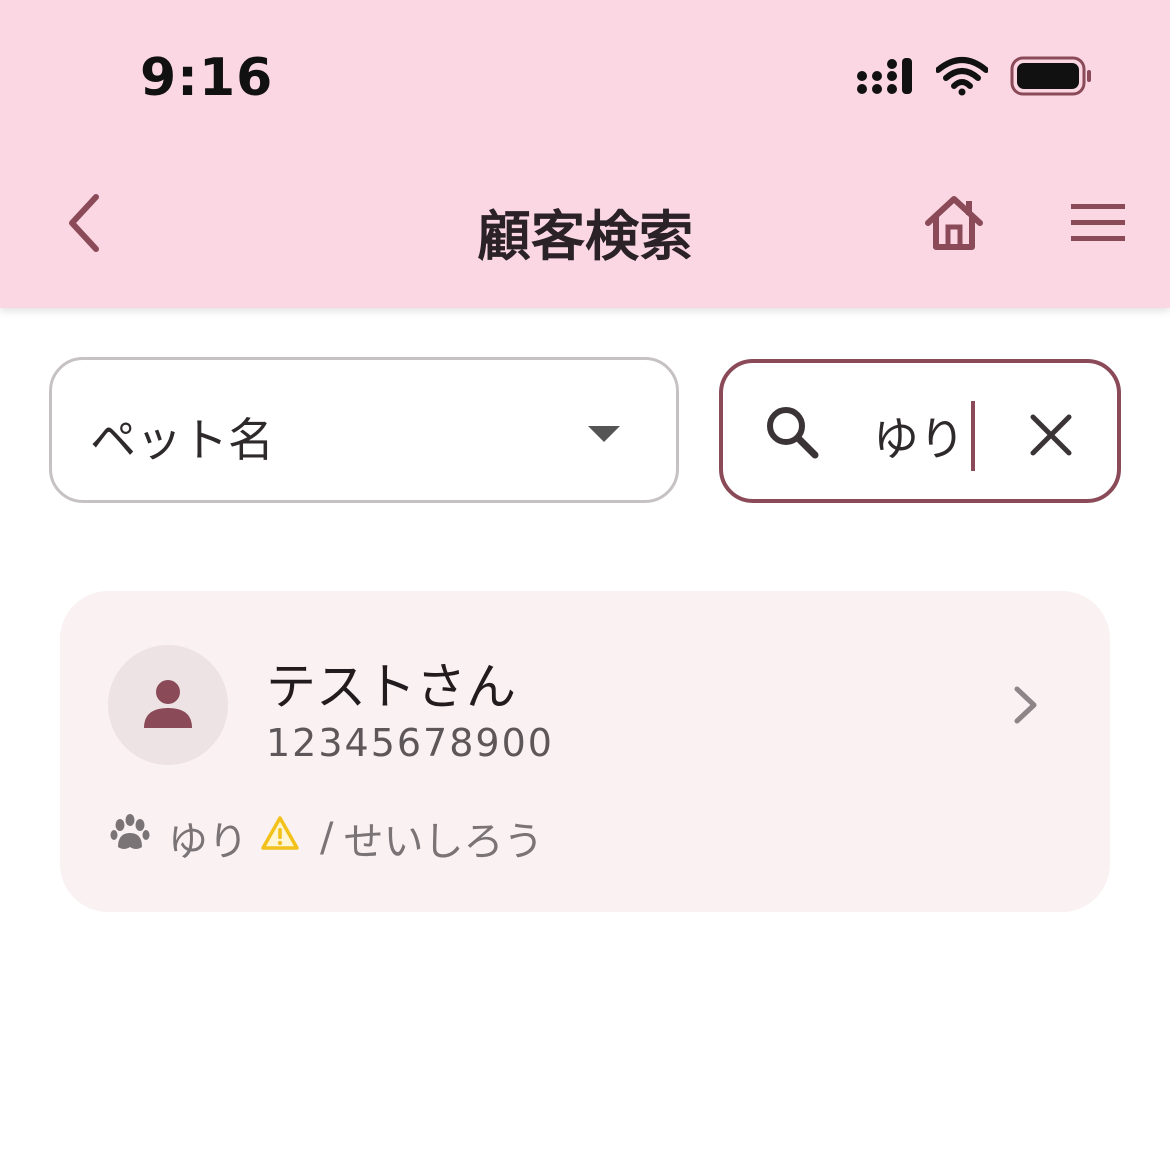 The image size is (1170, 1155). I want to click on status-icons, so click(974, 78).